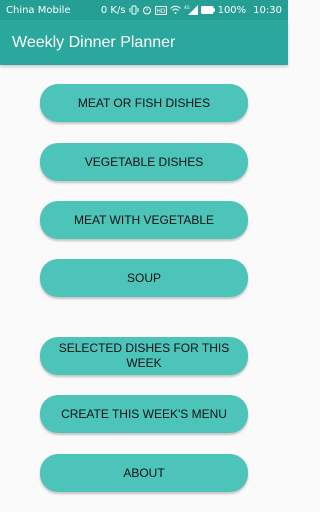 The width and height of the screenshot is (320, 512). What do you see at coordinates (38, 10) in the screenshot?
I see `carrier-label: China Mobile` at bounding box center [38, 10].